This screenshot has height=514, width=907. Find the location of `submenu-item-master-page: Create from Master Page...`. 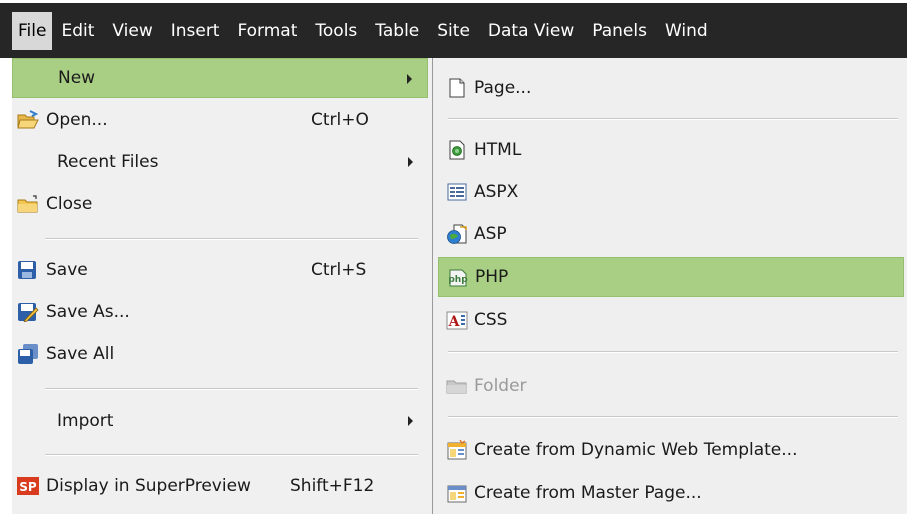

submenu-item-master-page: Create from Master Page... is located at coordinates (671, 493).